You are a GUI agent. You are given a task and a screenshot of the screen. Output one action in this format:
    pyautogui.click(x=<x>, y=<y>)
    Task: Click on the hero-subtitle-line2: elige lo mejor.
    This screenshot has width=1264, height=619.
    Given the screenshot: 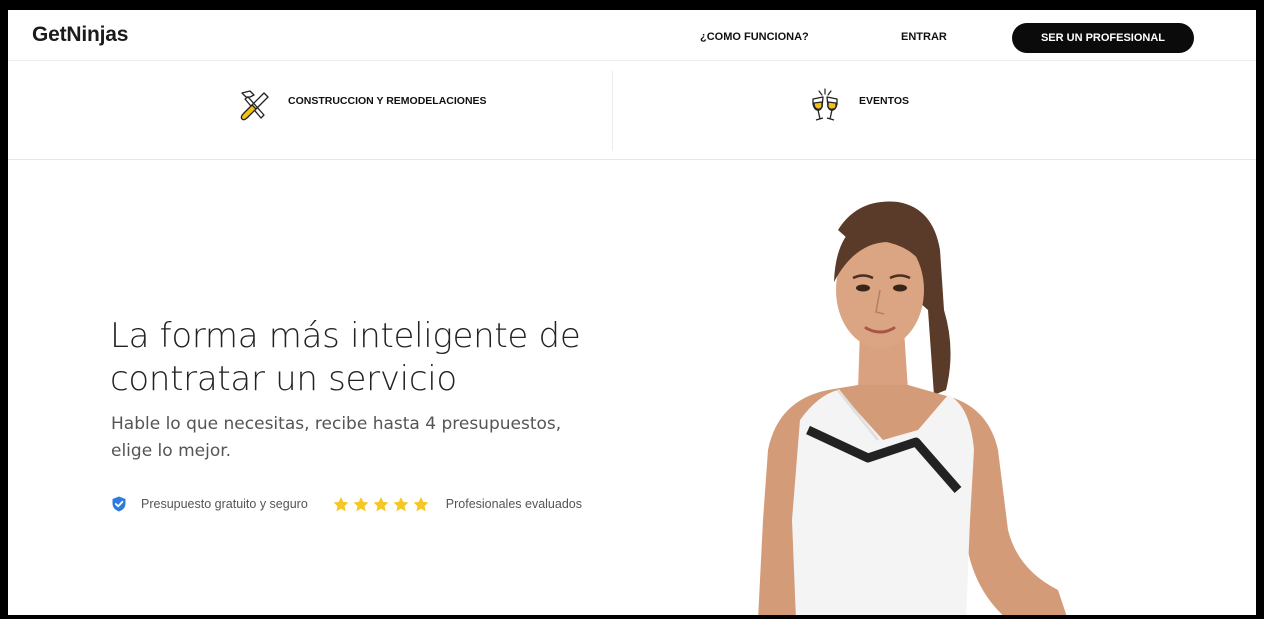 What is the action you would take?
    pyautogui.click(x=171, y=451)
    